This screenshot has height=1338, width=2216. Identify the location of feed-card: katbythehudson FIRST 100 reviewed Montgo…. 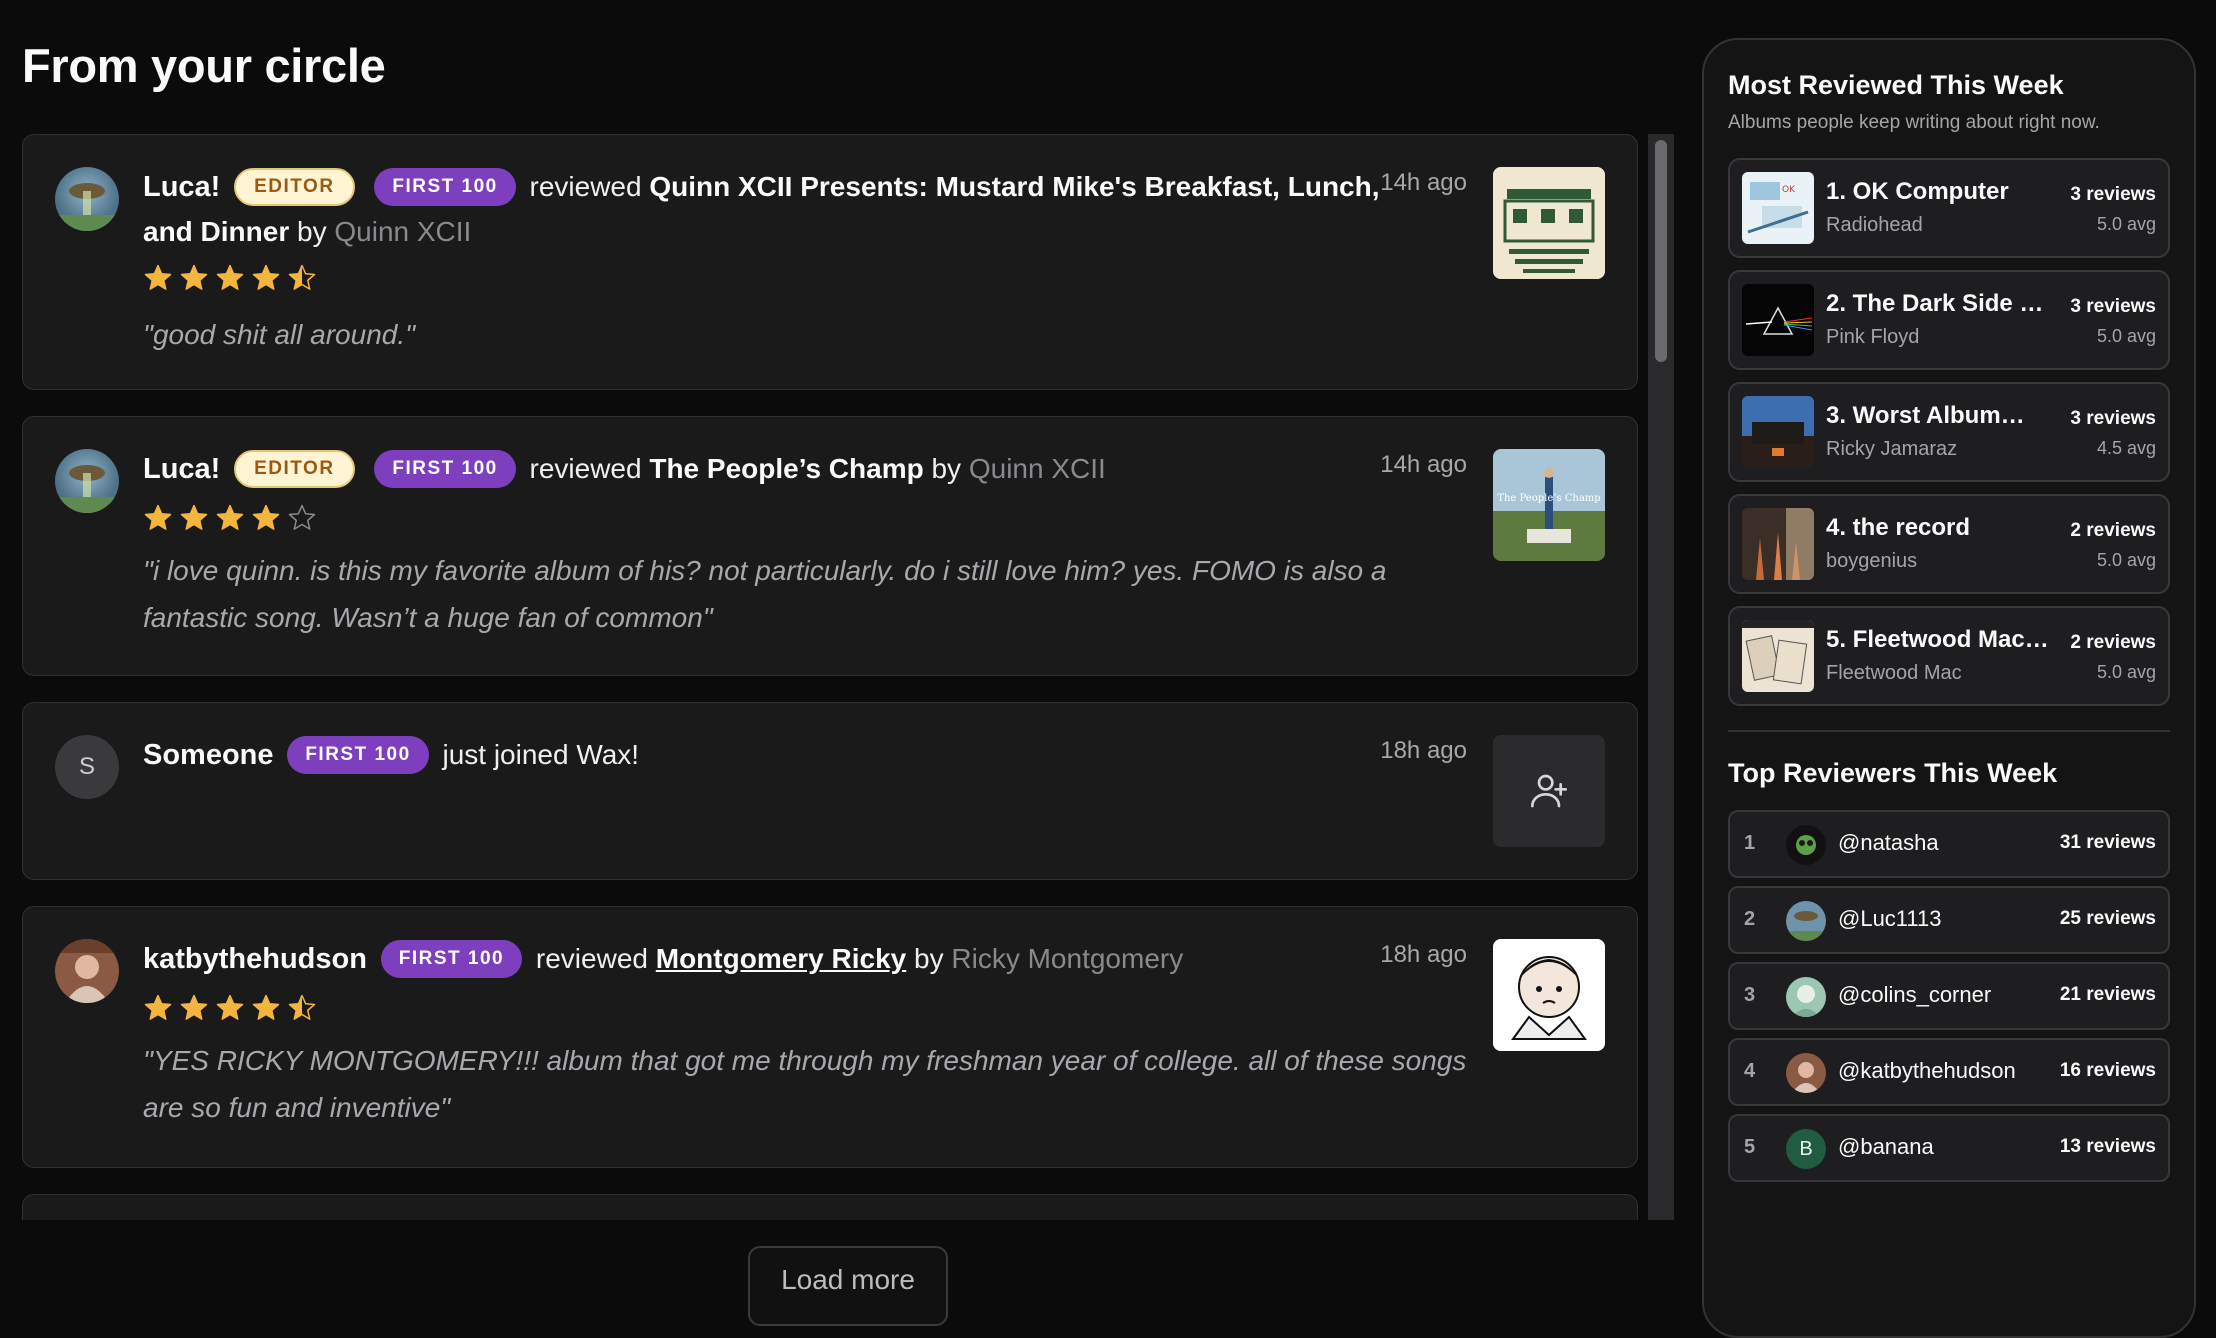
(830, 1037).